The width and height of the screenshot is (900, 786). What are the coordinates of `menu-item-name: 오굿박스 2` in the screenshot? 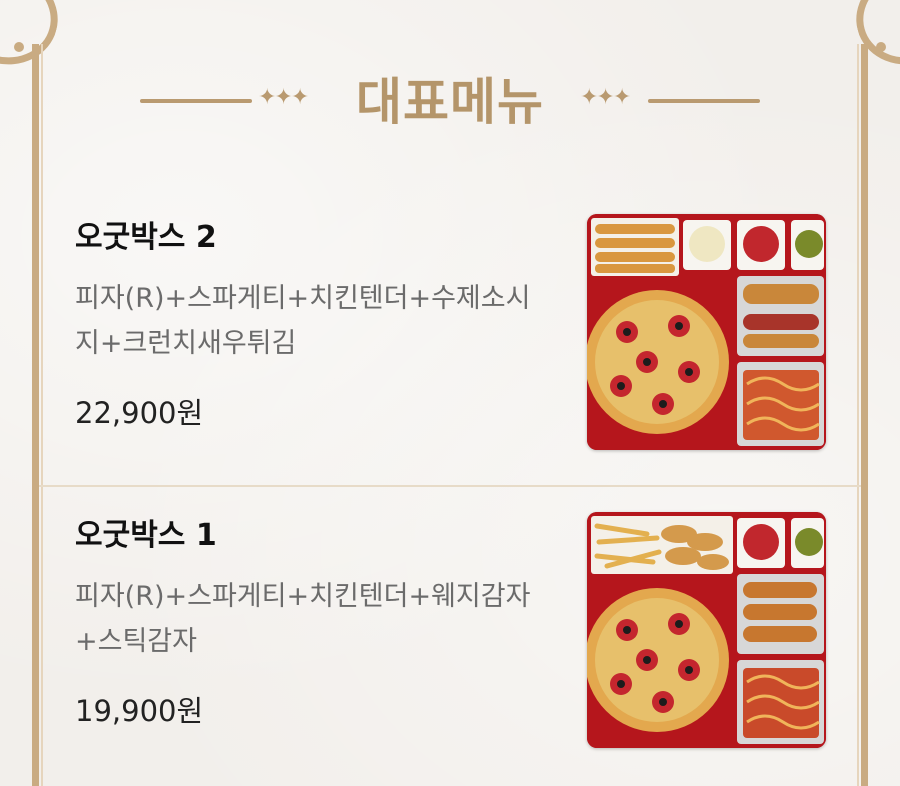 It's located at (146, 237).